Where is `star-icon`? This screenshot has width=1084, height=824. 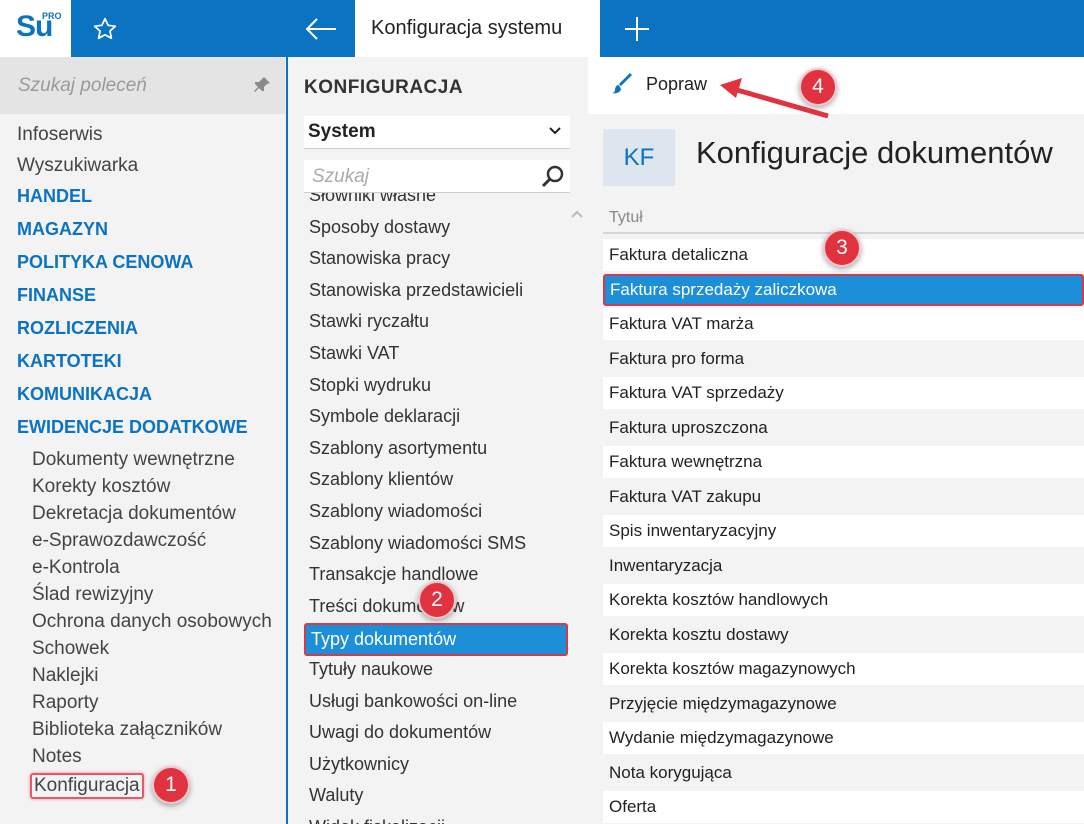
star-icon is located at coordinates (105, 28).